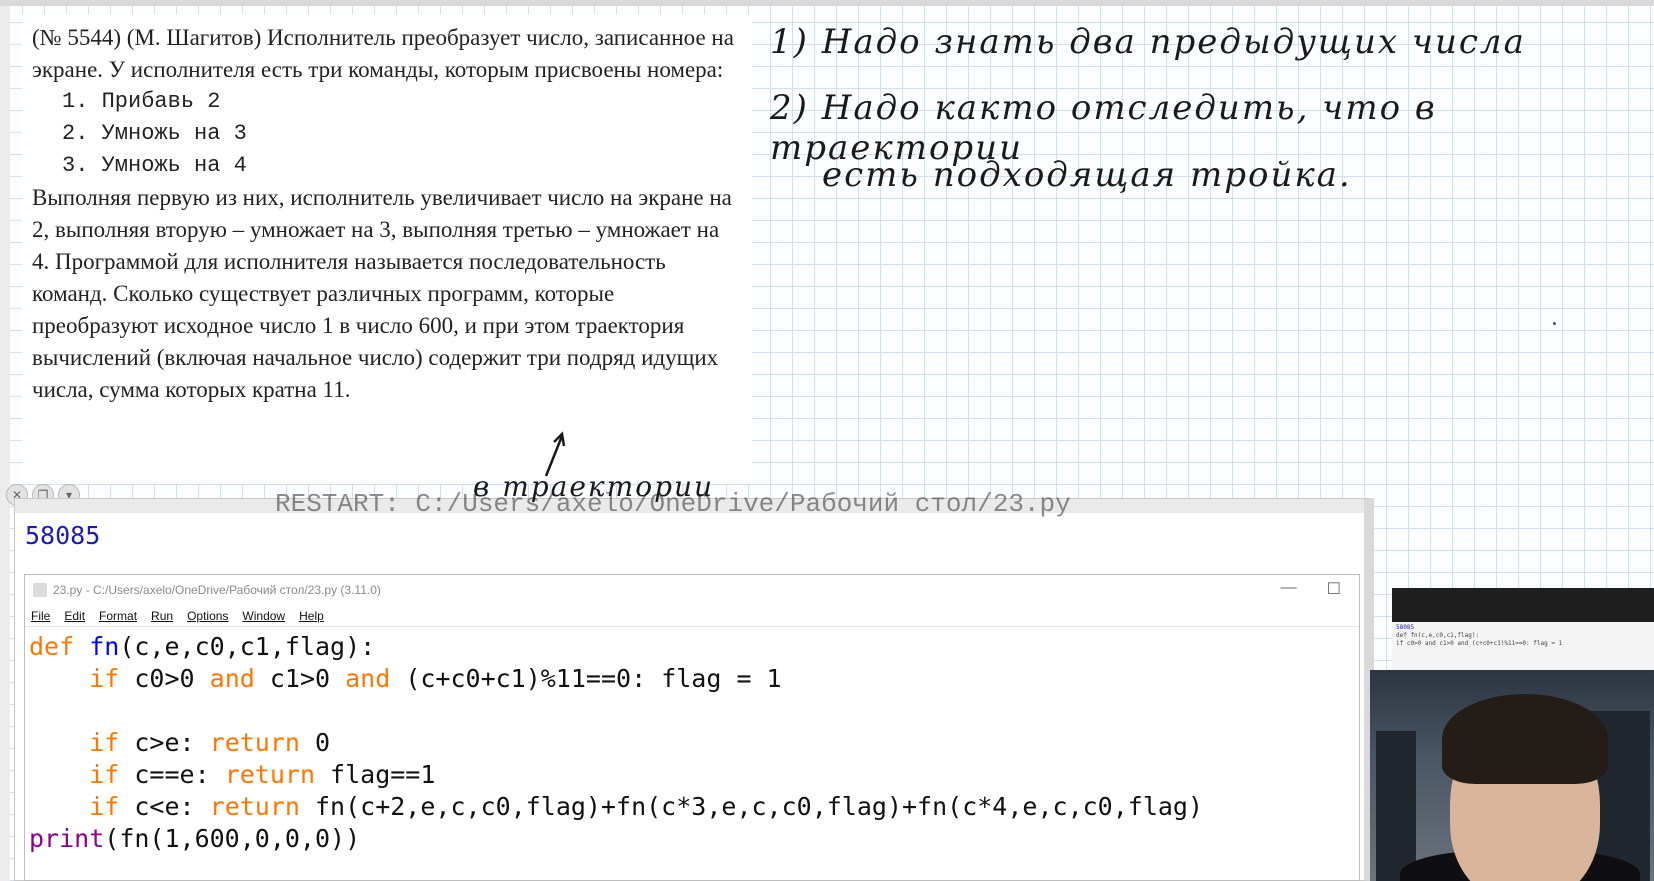 The image size is (1654, 881). What do you see at coordinates (247, 646) in the screenshot?
I see `code-text: (c,e,c0,c1,flag):` at bounding box center [247, 646].